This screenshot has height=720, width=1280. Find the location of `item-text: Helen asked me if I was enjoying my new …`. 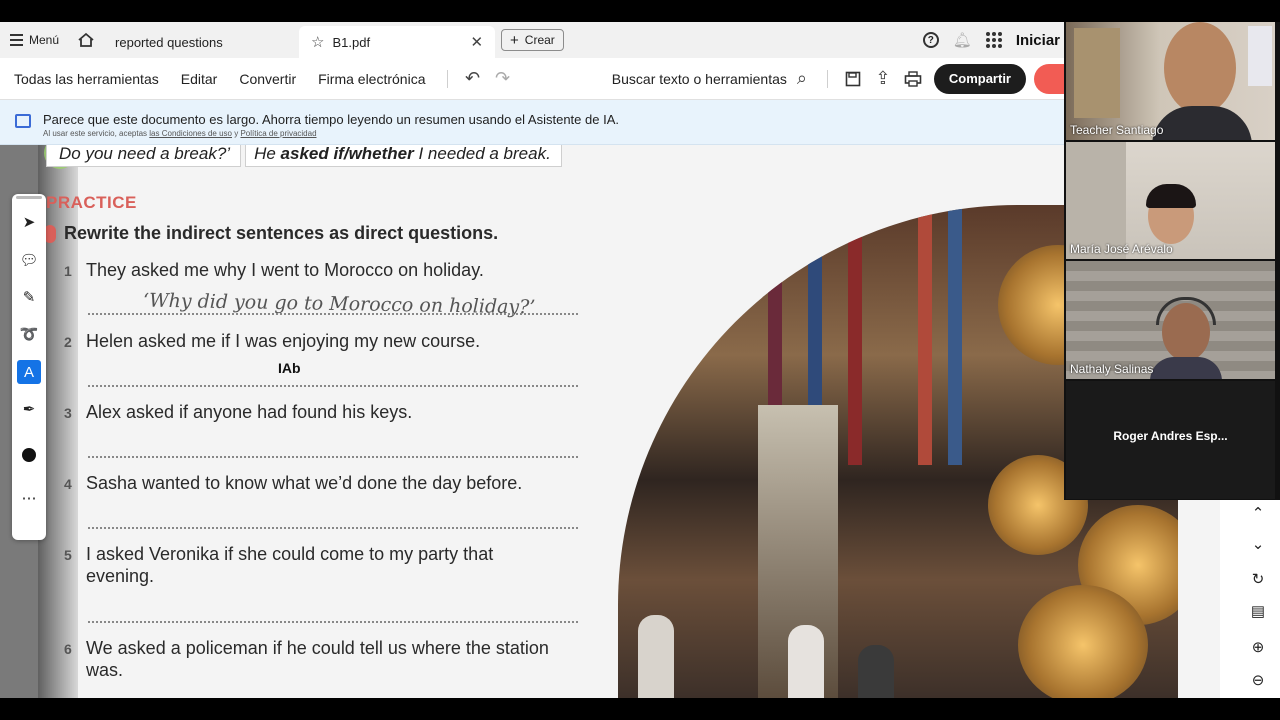

item-text: Helen asked me if I was enjoying my new … is located at coordinates (283, 341).